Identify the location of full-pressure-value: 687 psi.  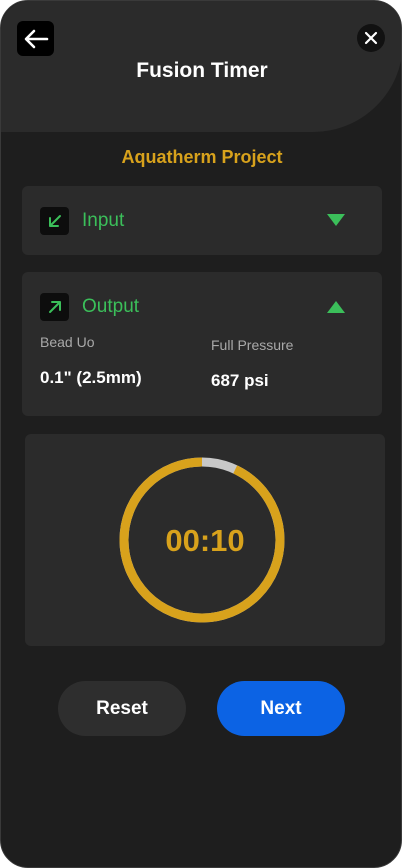
(240, 380).